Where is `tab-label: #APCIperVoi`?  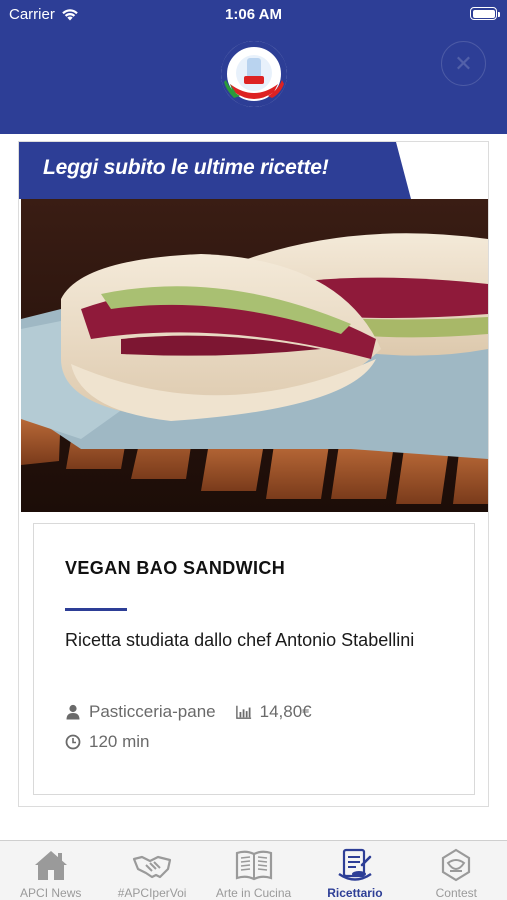 tab-label: #APCIperVoi is located at coordinates (152, 893).